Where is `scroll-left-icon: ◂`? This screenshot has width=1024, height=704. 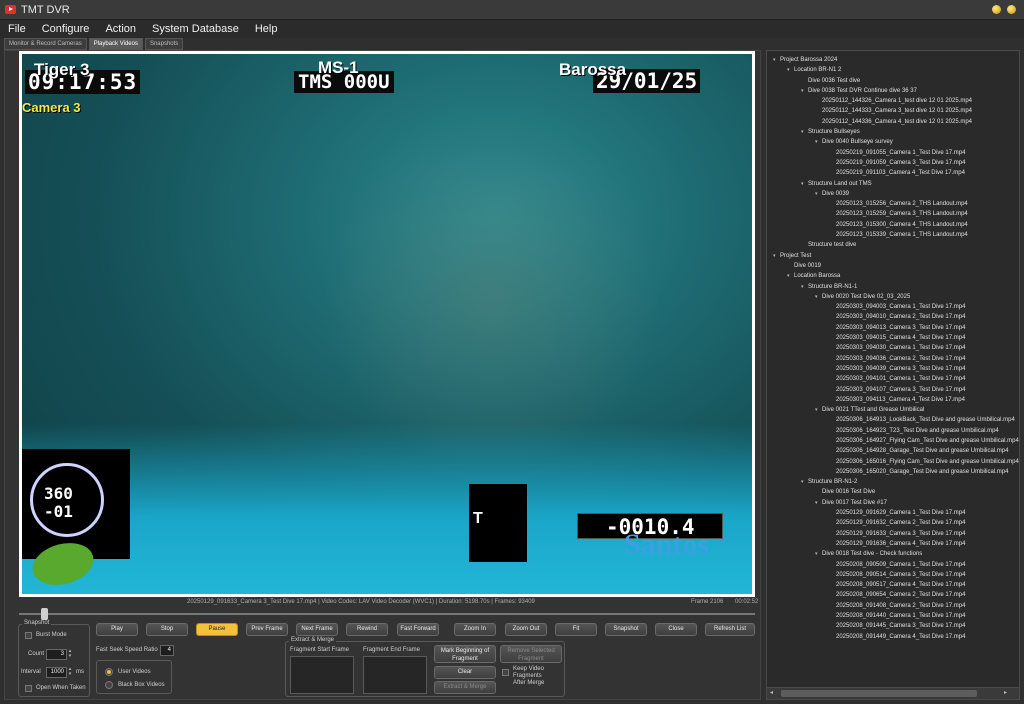
scroll-left-icon: ◂ is located at coordinates (771, 692).